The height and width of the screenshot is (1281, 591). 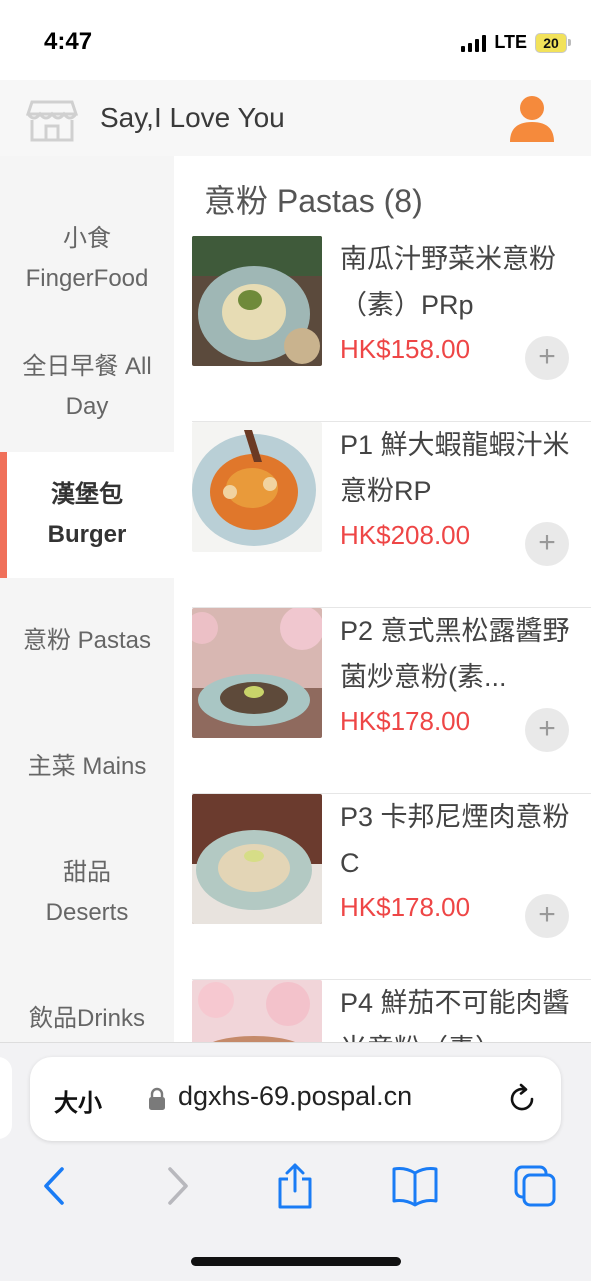 I want to click on category-all-day: 全日早餐 All Day, so click(x=87, y=387).